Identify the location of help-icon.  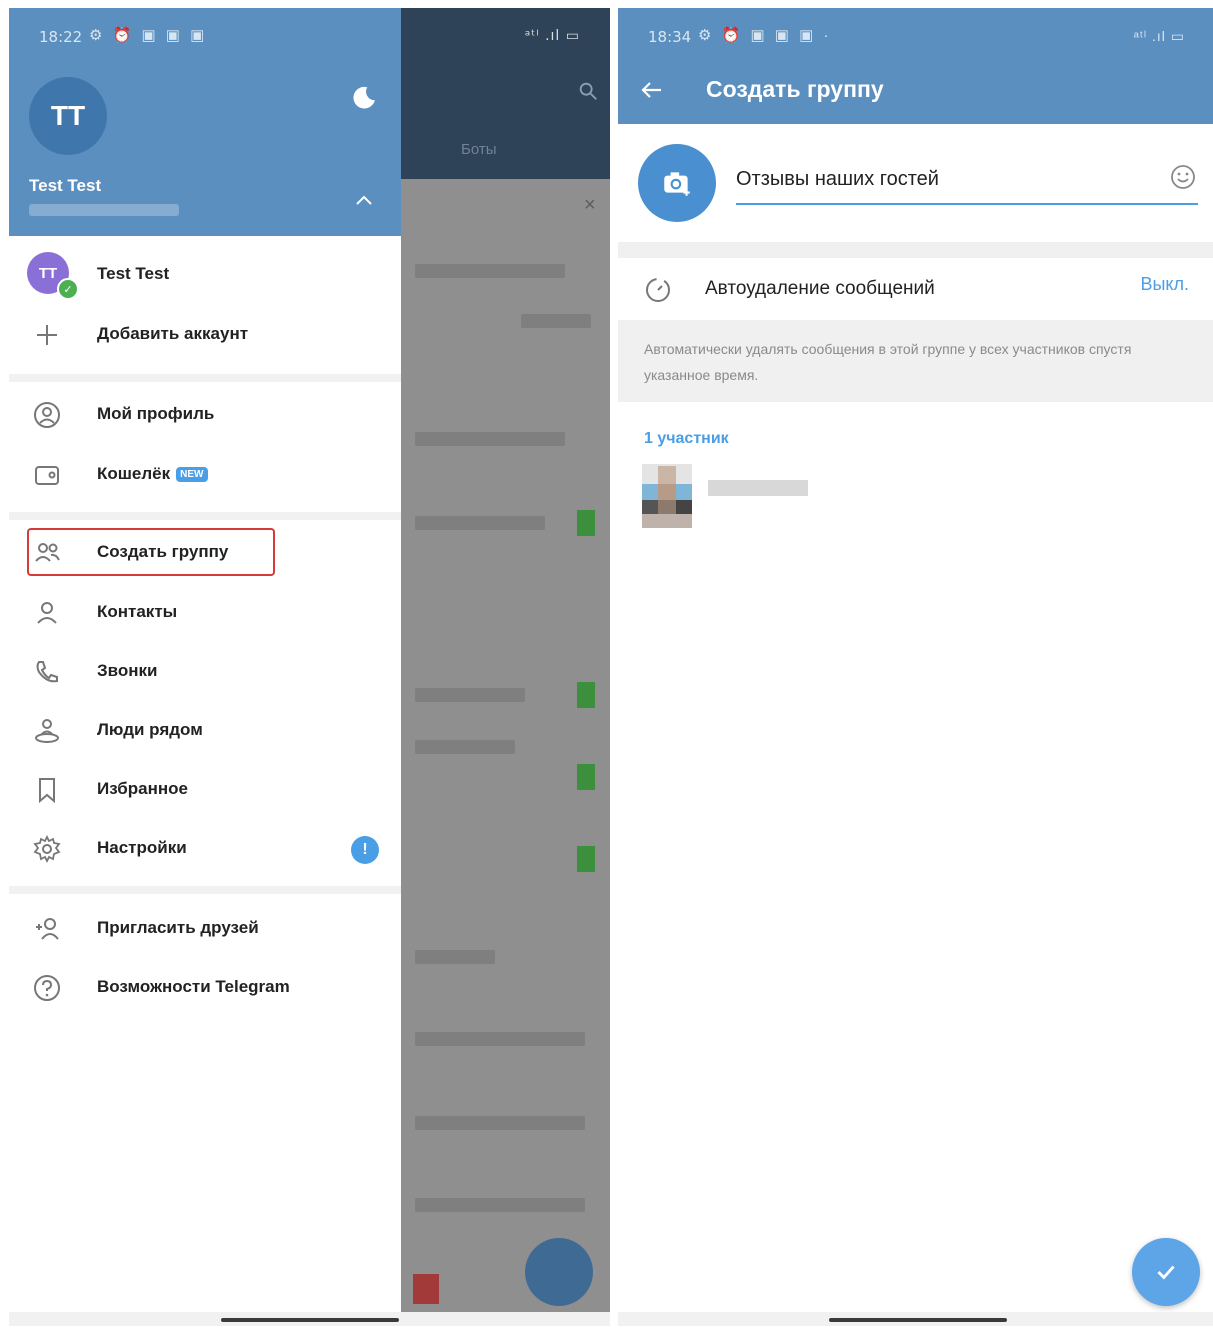
(47, 988).